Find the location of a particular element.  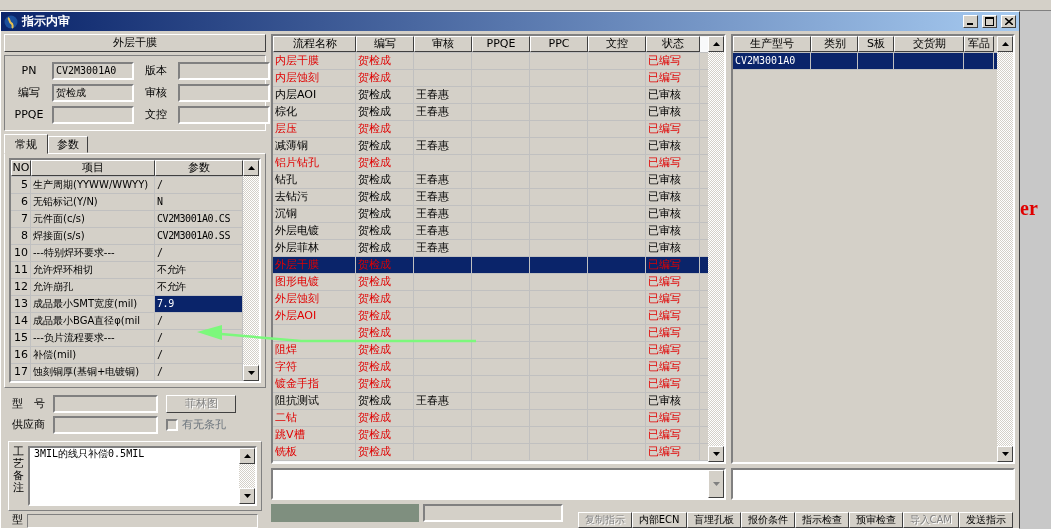

column-header: S板 is located at coordinates (876, 44).